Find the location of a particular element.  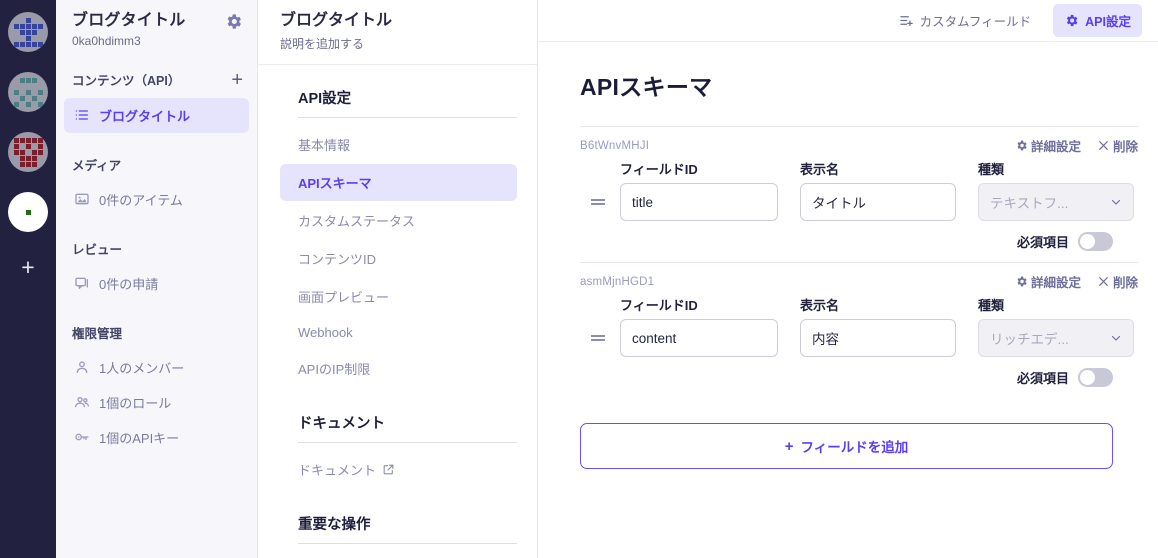

subnav-item-label: APIのIP制限 is located at coordinates (334, 369).